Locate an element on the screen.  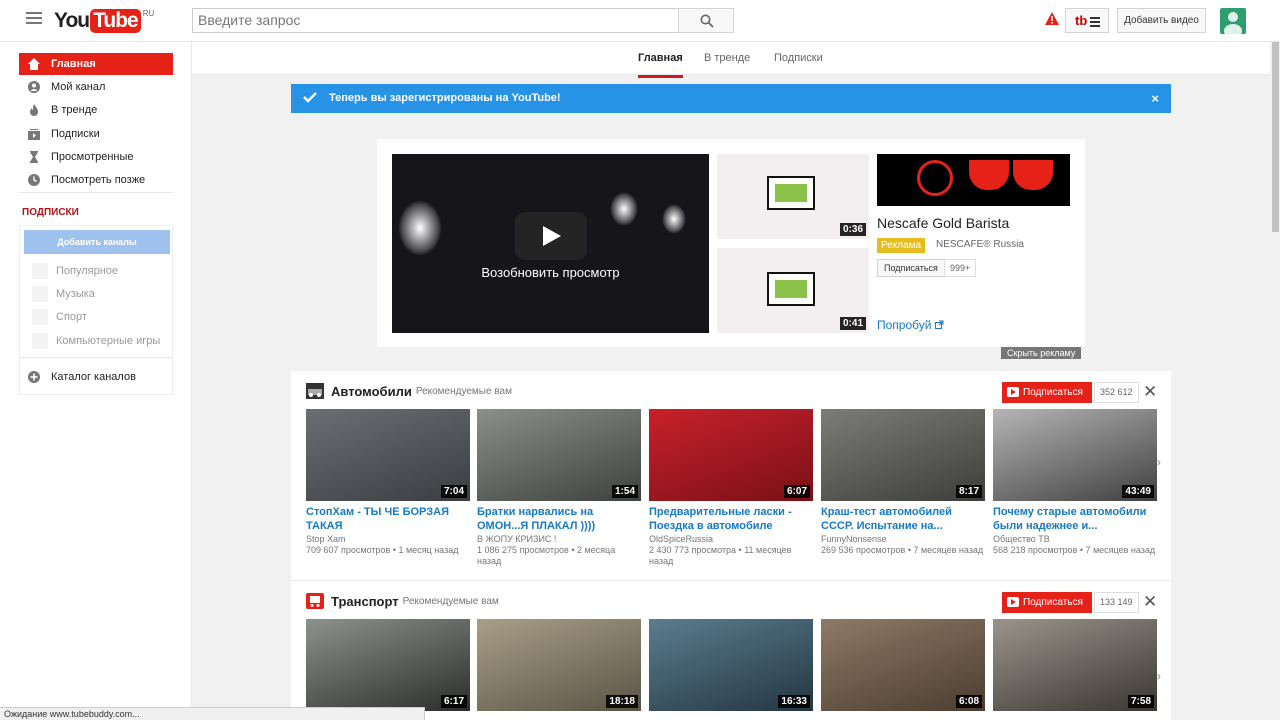
sidebar-item-home: Главная is located at coordinates (96, 64).